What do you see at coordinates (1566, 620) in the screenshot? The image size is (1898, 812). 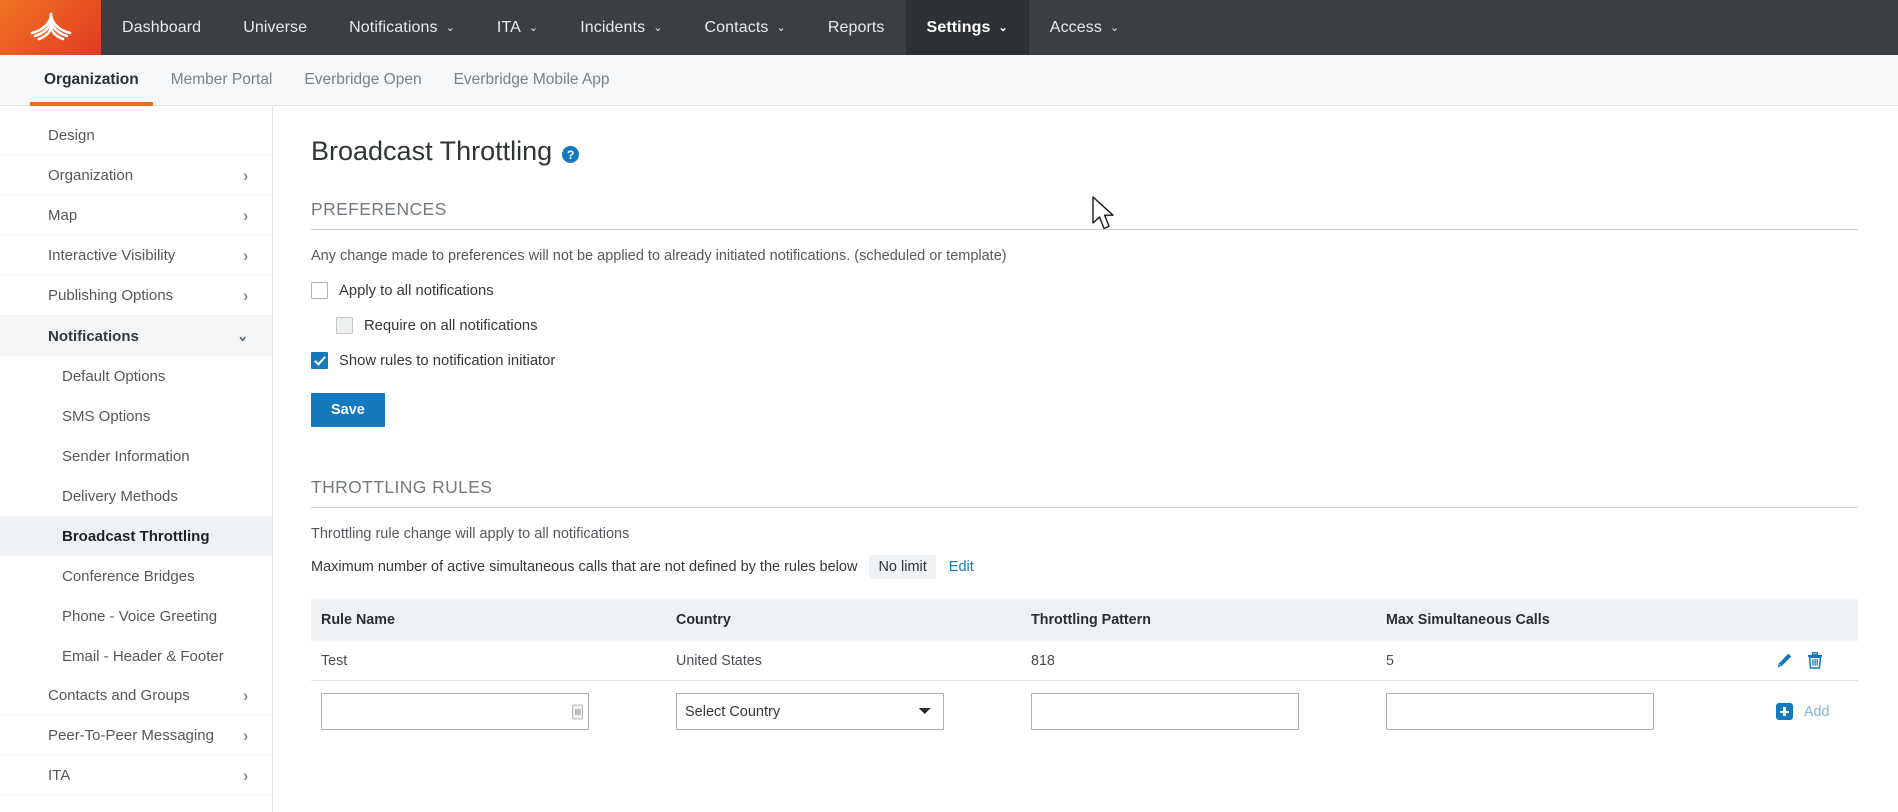 I see `column-header: Max Simultaneous Calls` at bounding box center [1566, 620].